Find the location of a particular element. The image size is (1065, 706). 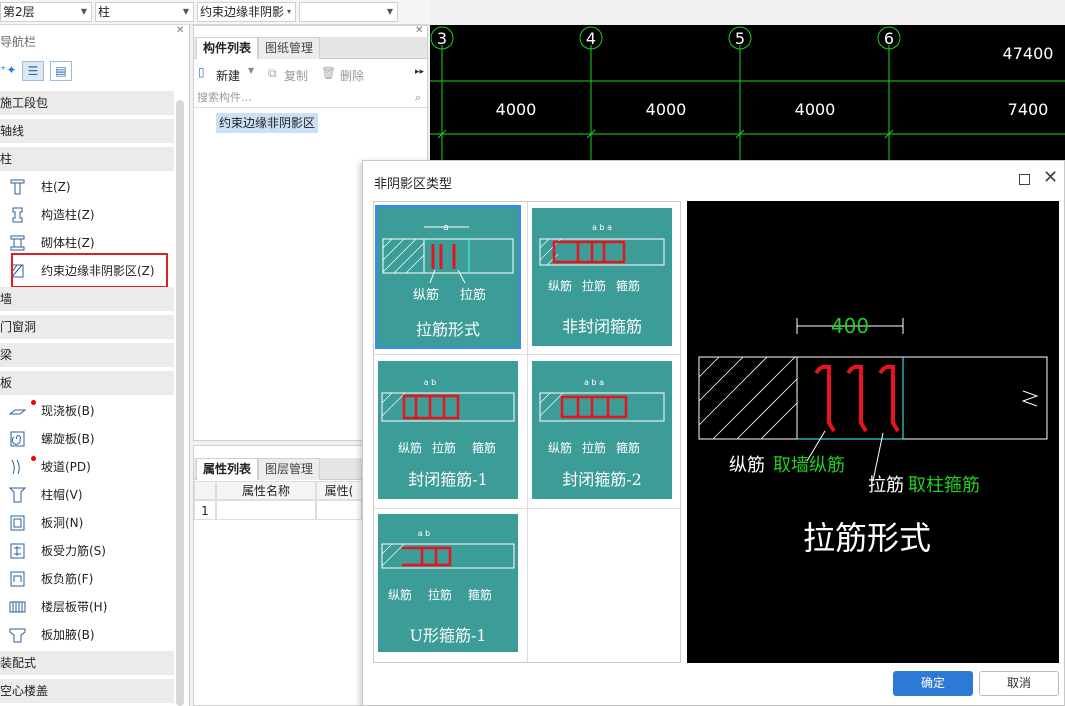

nav-item-slab-hole: 板洞(N) is located at coordinates (87, 523).